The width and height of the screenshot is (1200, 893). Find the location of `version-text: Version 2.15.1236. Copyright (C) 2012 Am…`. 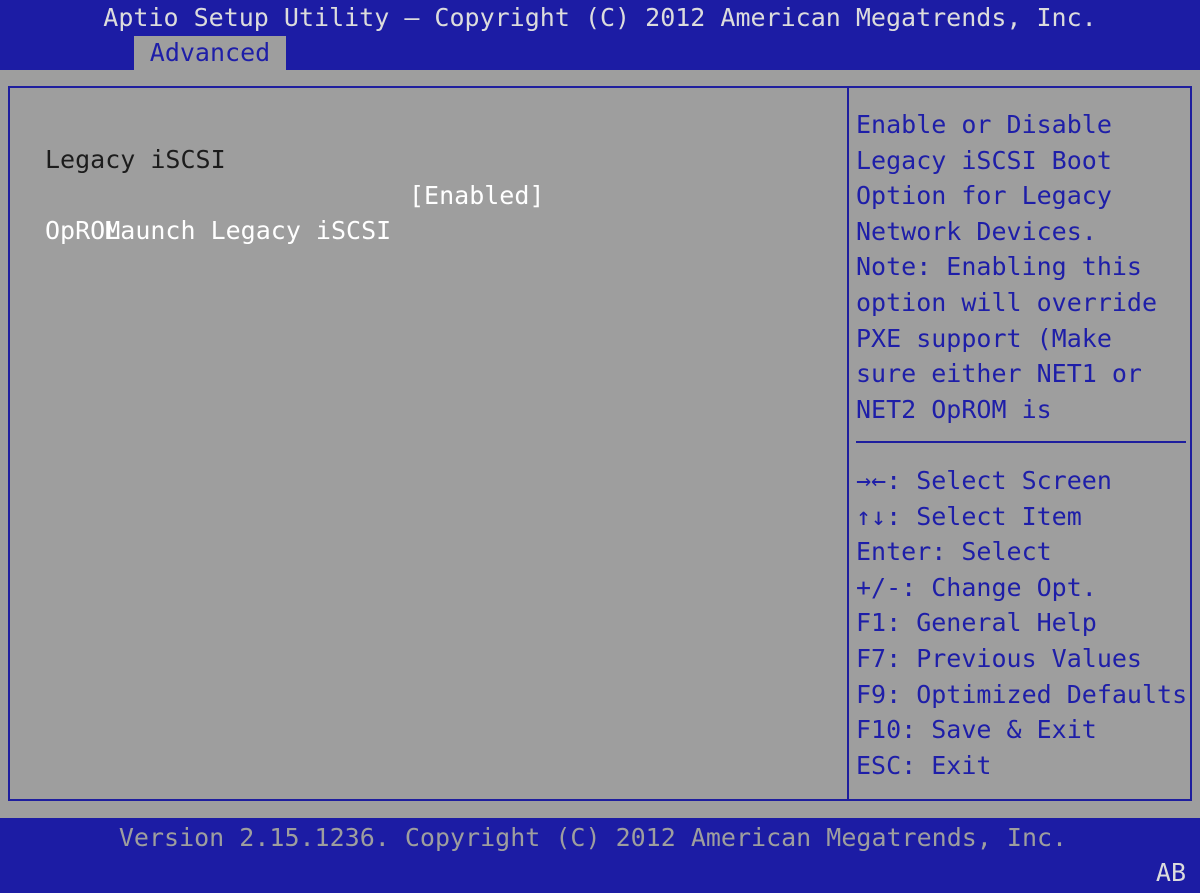

version-text: Version 2.15.1236. Copyright (C) 2012 Am… is located at coordinates (593, 837).